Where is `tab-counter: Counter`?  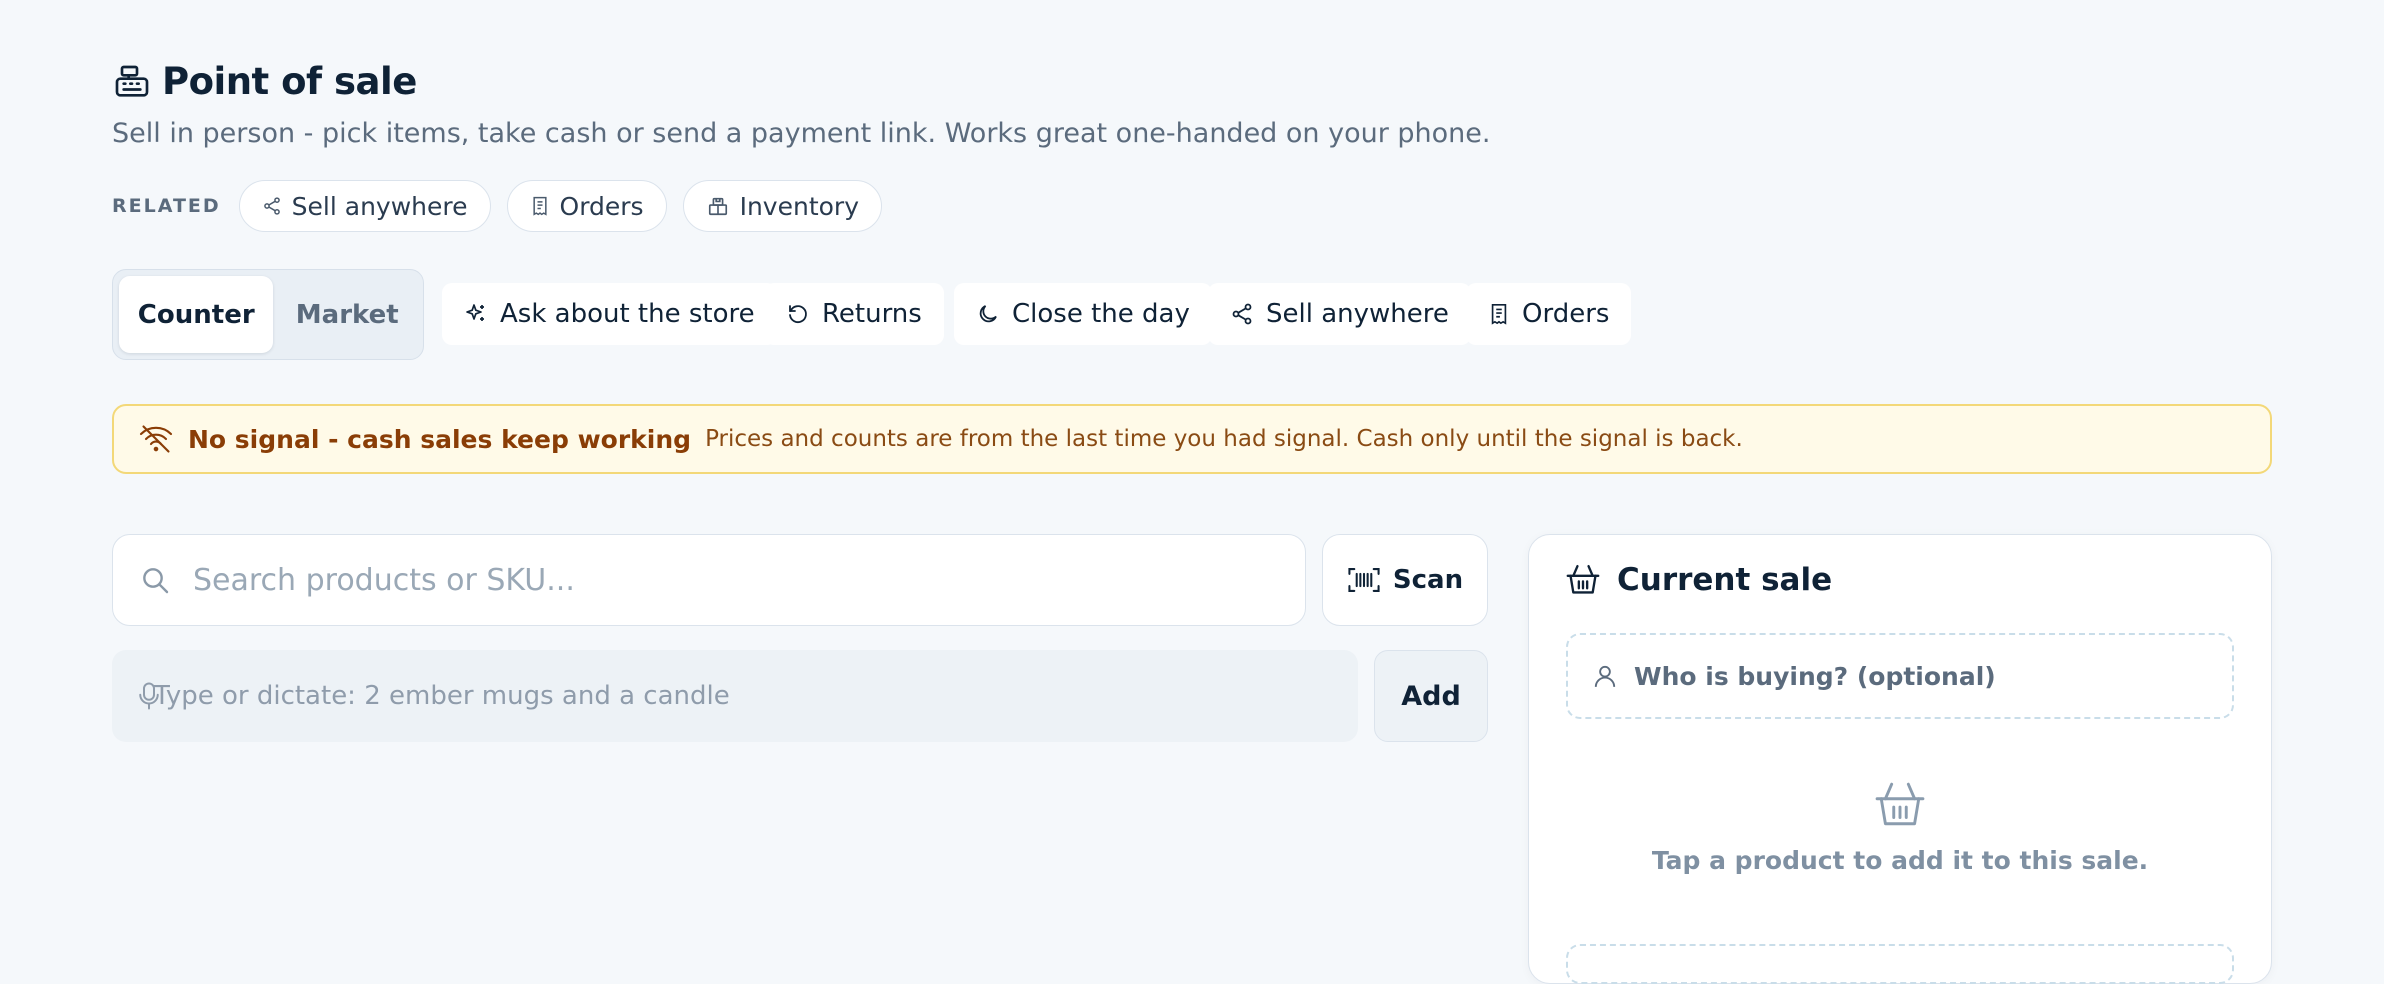 tab-counter: Counter is located at coordinates (196, 314).